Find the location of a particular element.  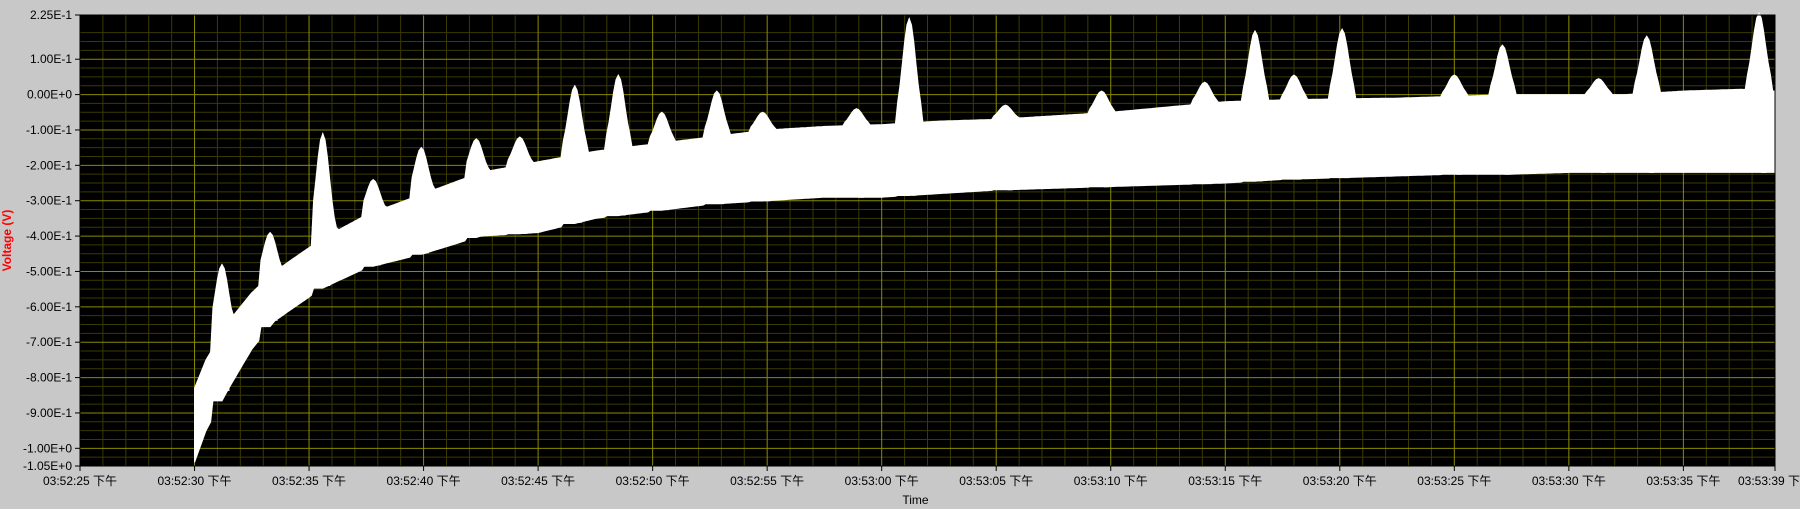

x-tick-label: 03:53:35 下午 is located at coordinates (1683, 481).